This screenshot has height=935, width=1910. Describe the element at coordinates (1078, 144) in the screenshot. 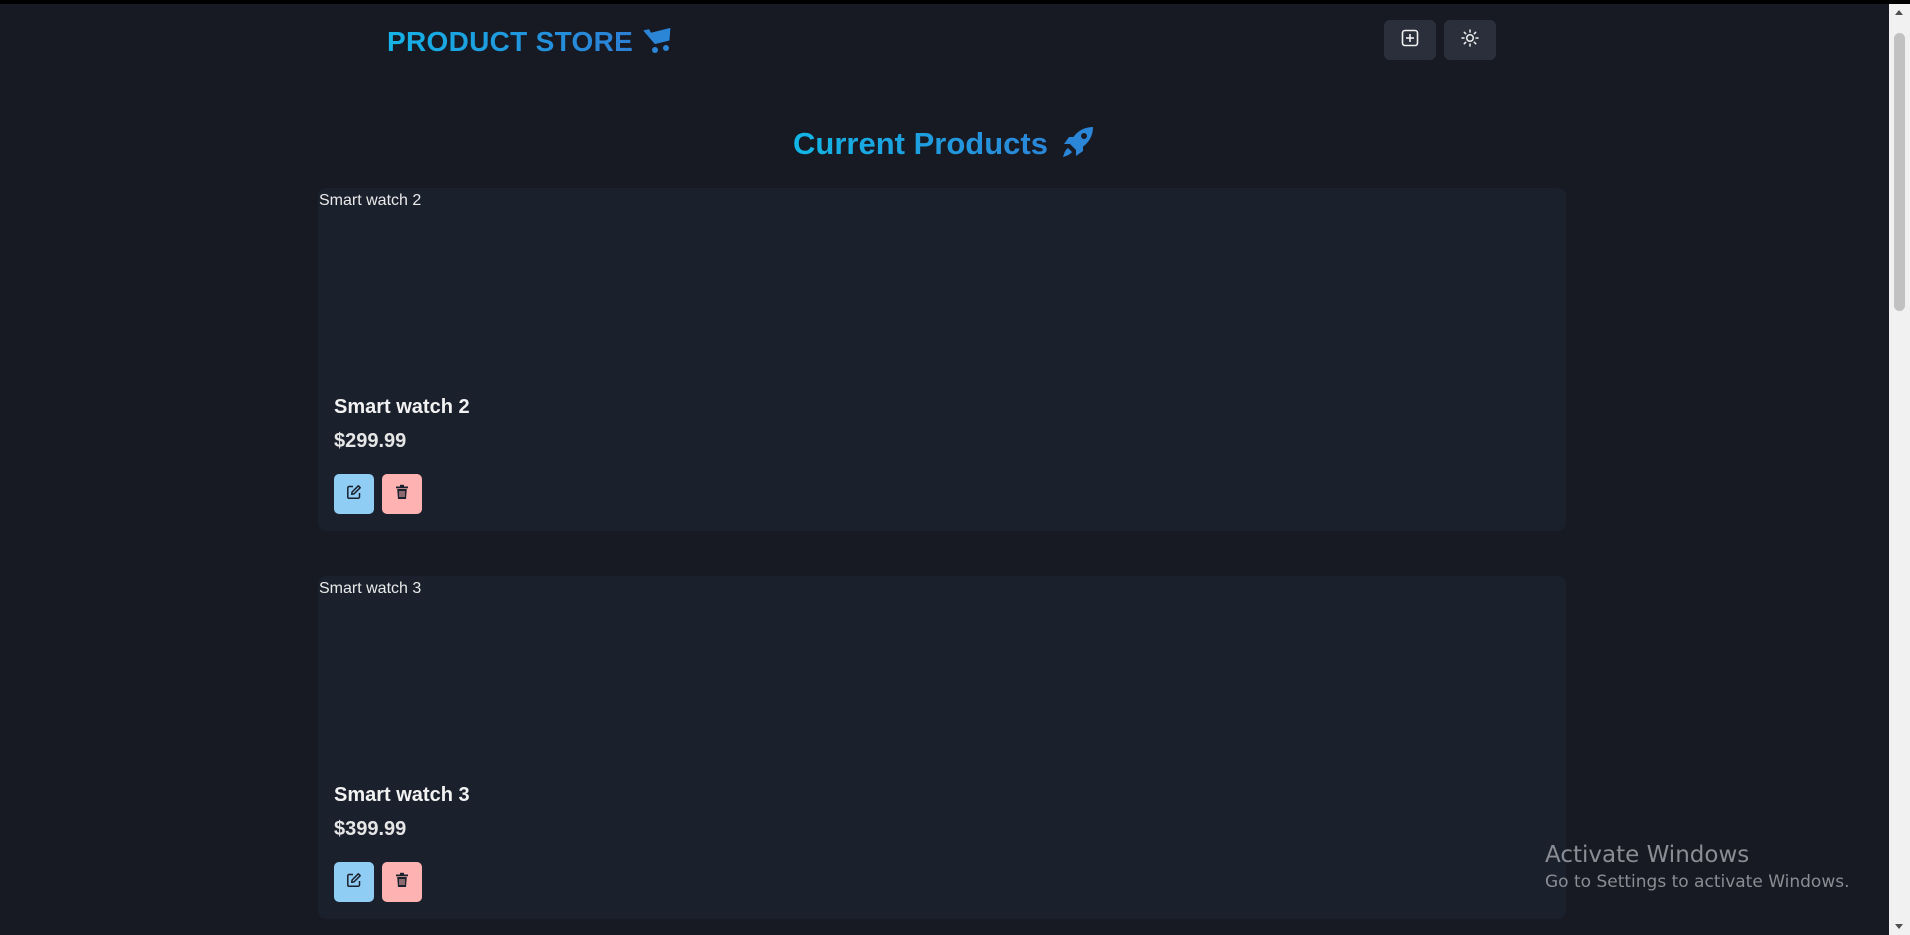

I see `rocket-icon` at that location.